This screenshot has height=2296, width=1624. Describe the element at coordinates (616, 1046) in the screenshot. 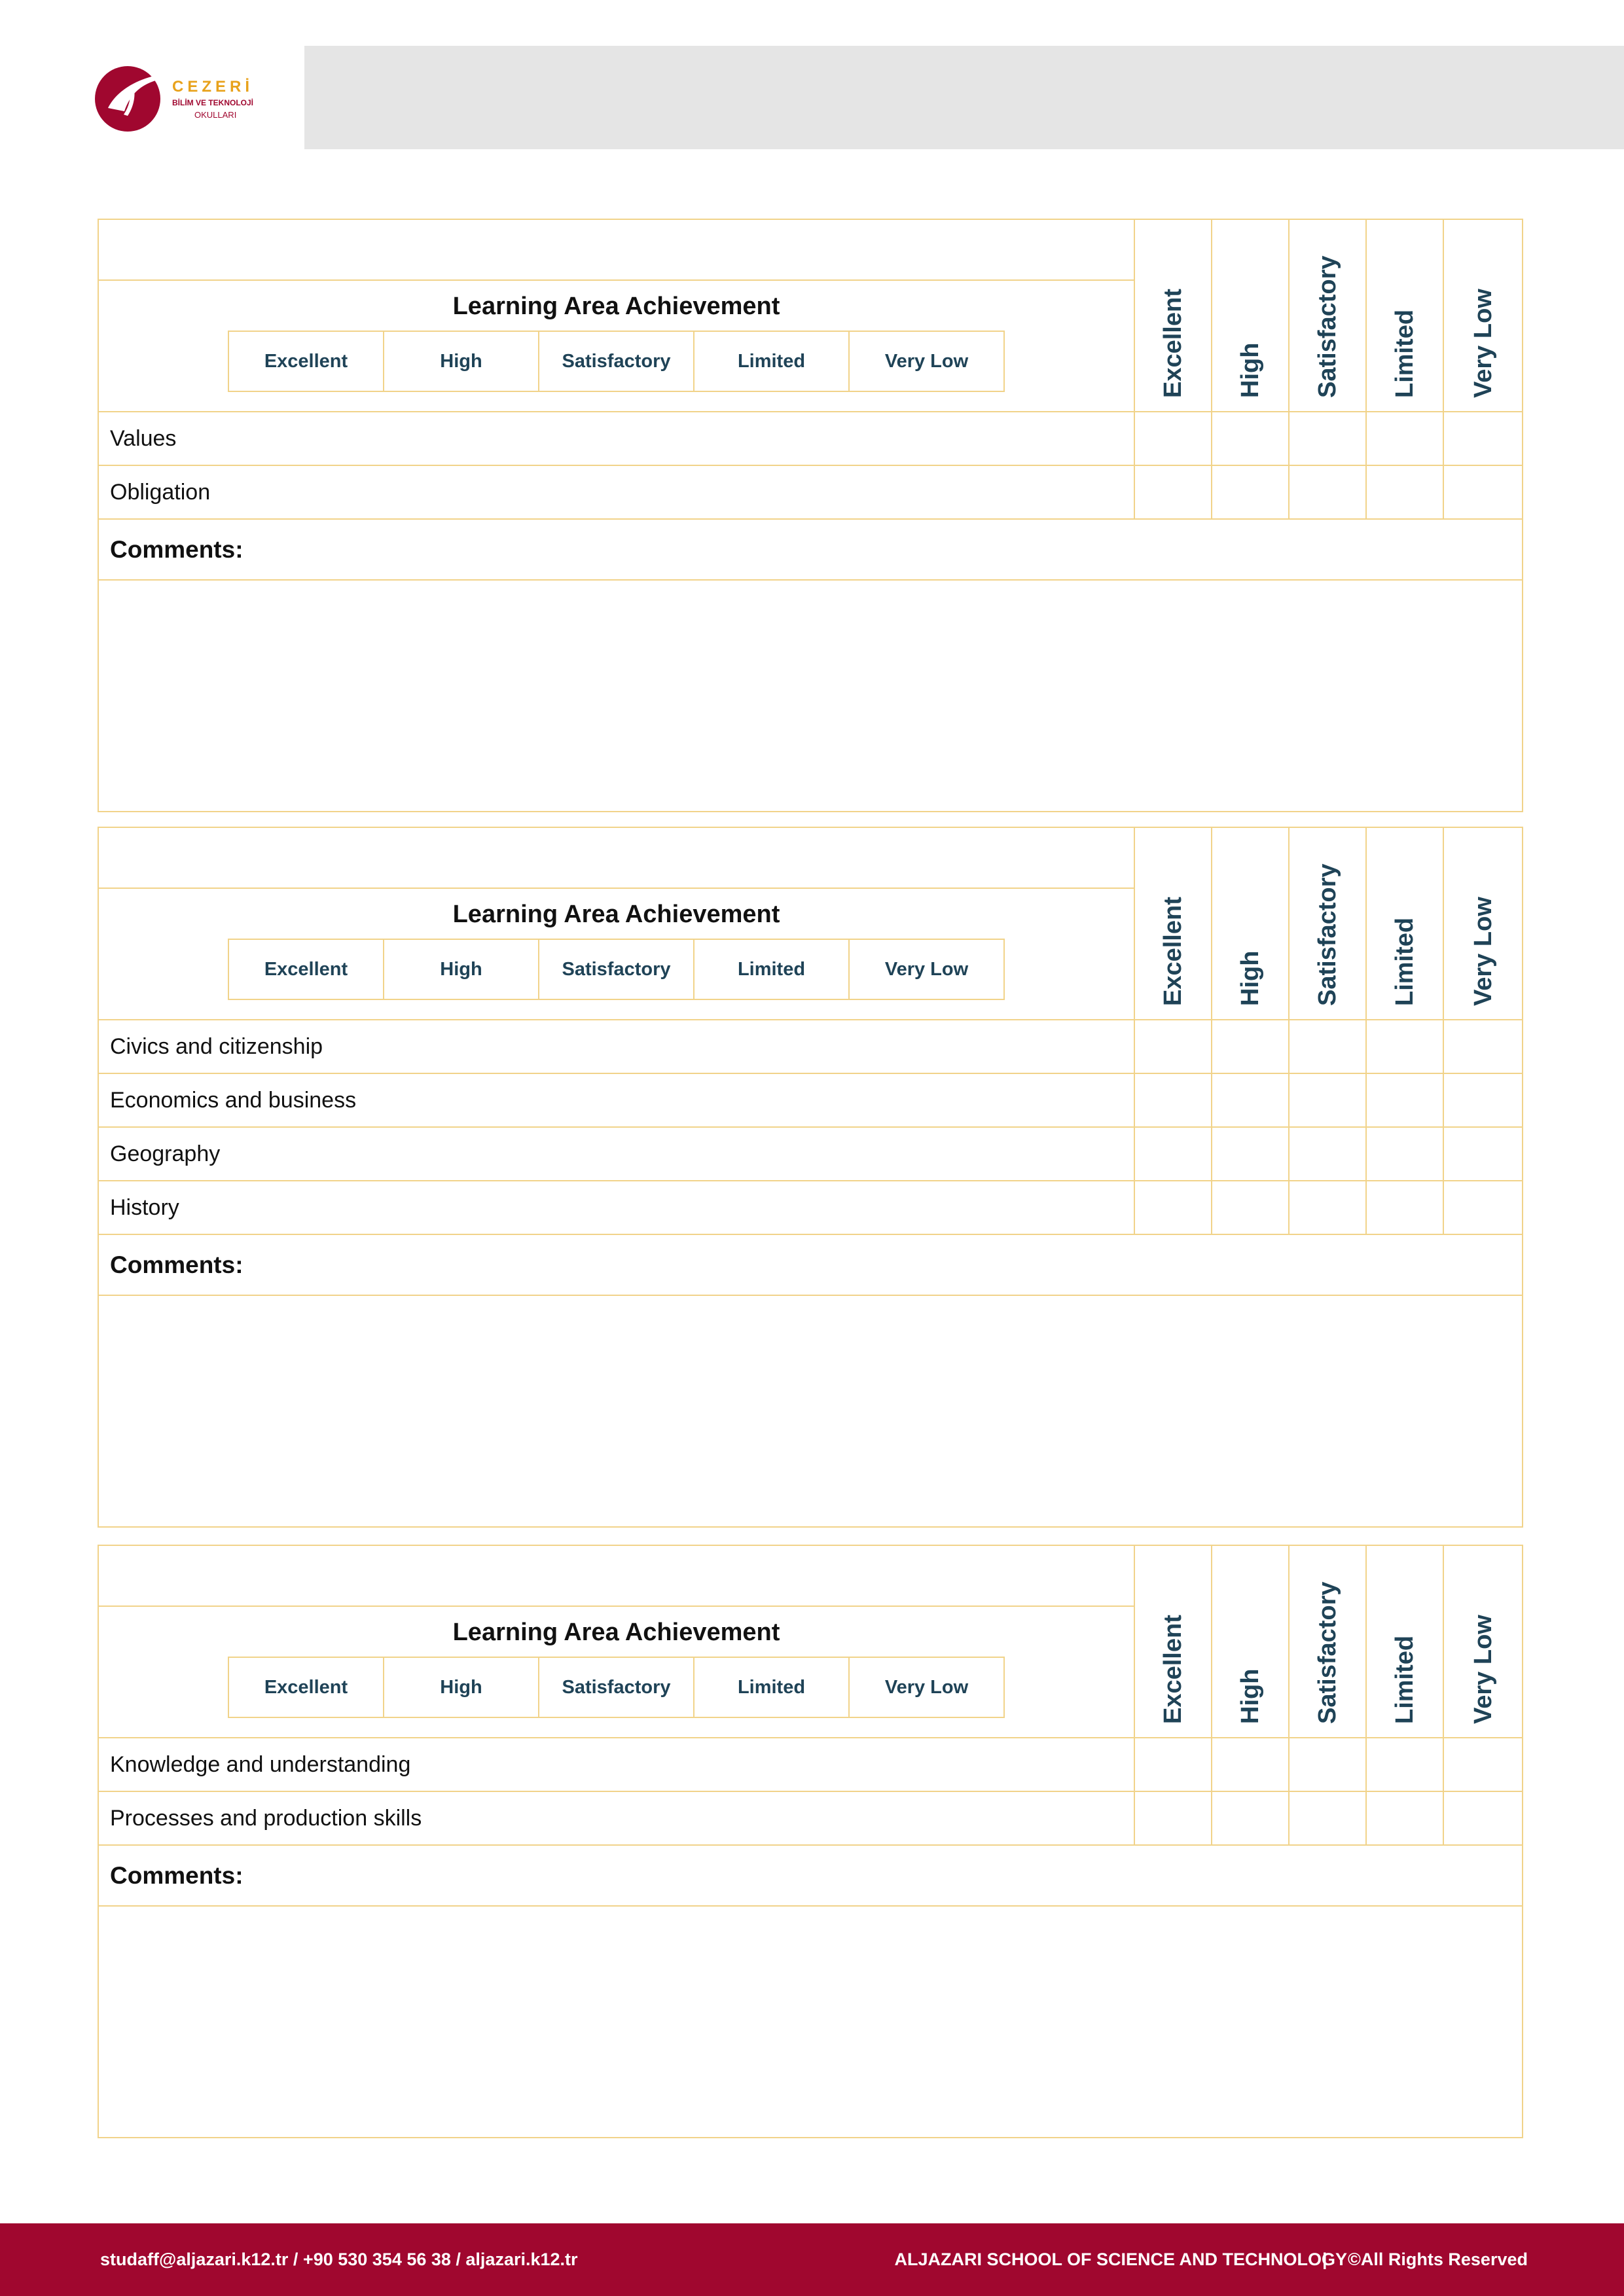

I see `row-label: Civics and citizenship` at that location.